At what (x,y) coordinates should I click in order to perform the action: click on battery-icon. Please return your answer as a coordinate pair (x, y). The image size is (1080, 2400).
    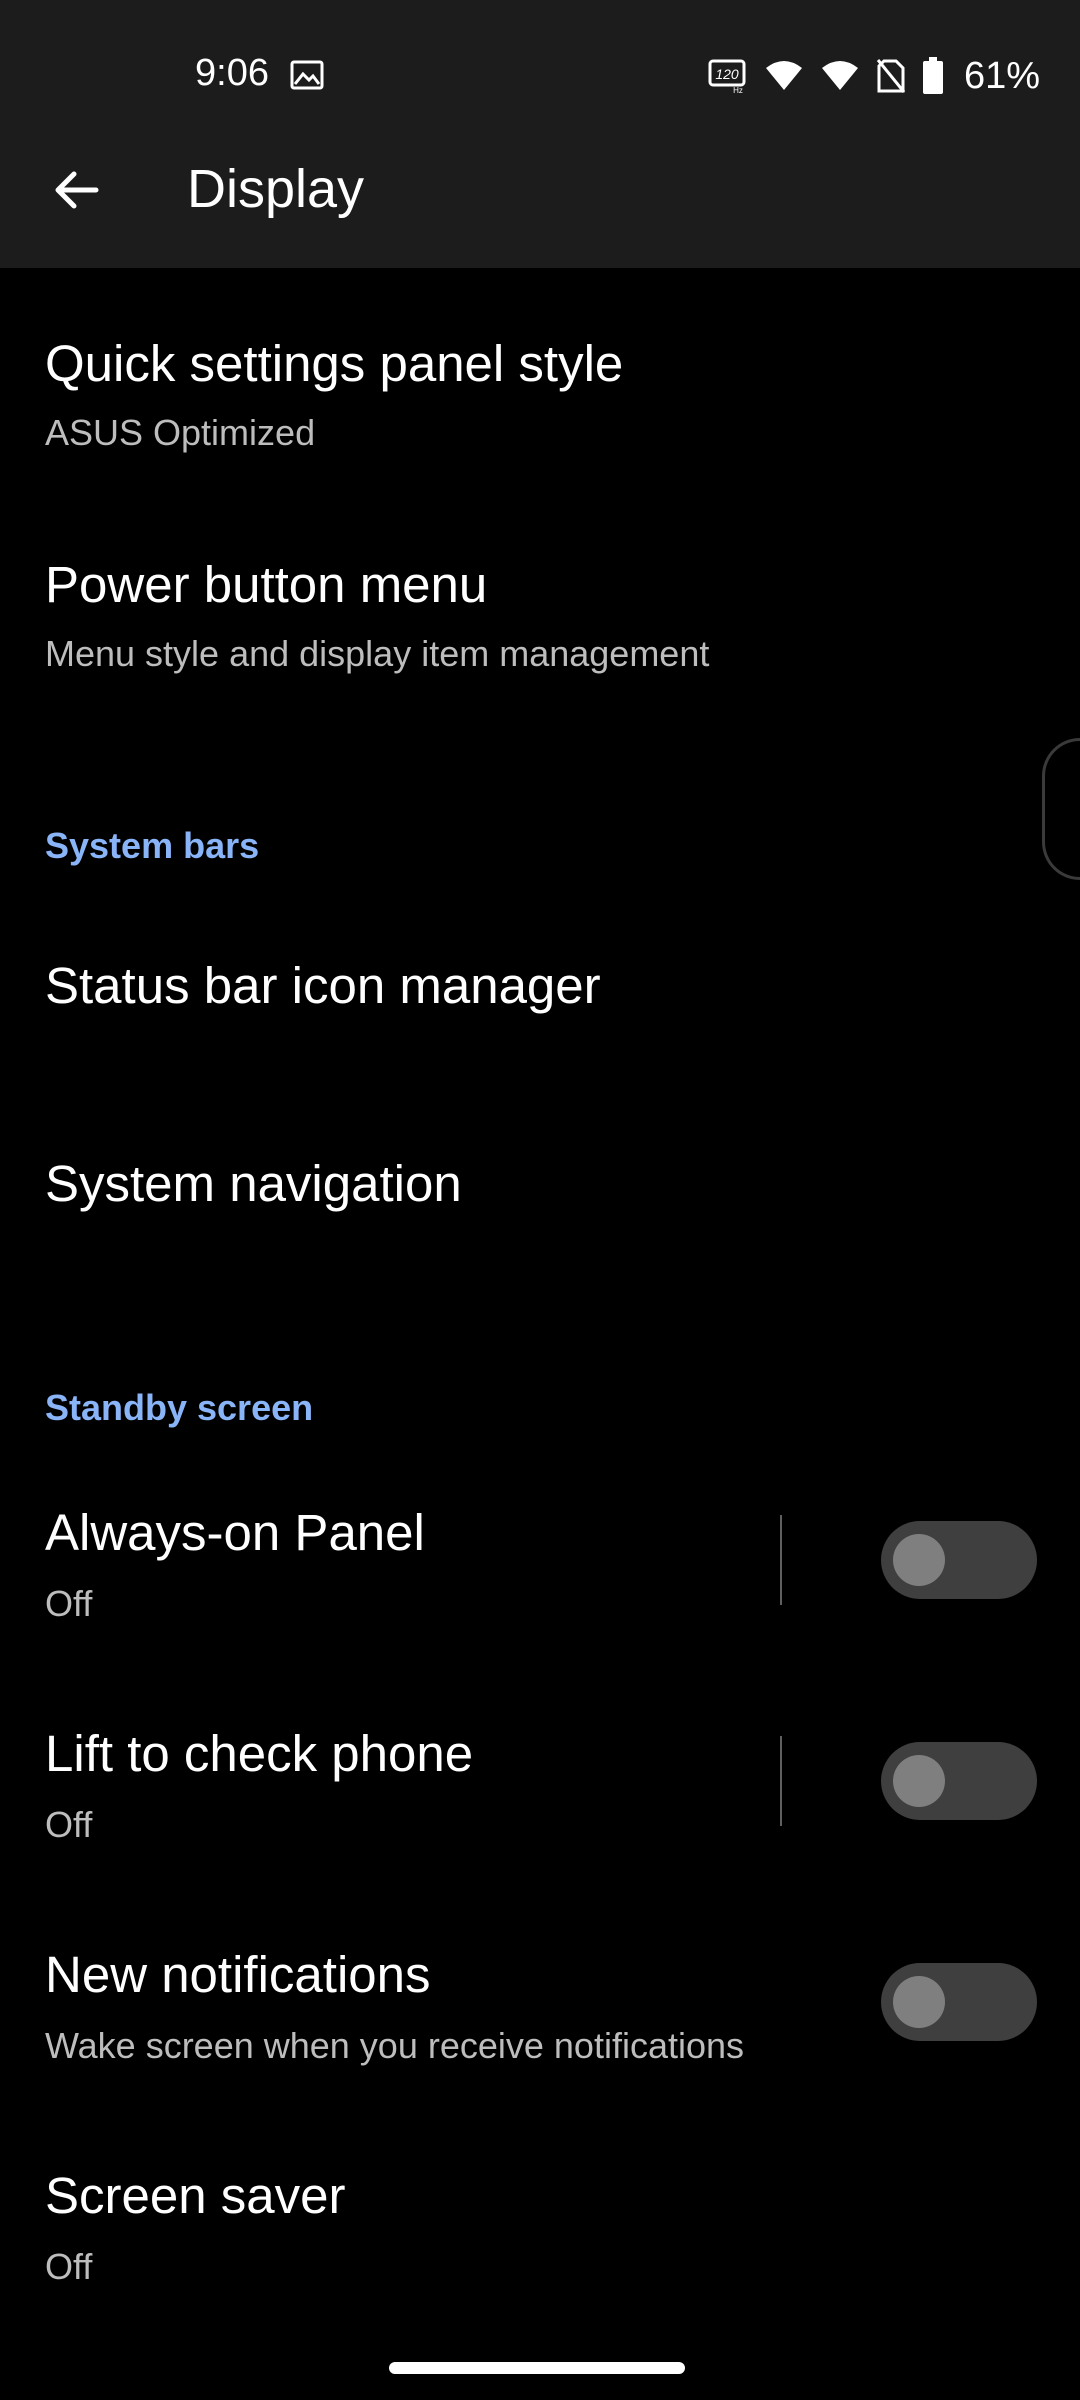
    Looking at the image, I should click on (932, 75).